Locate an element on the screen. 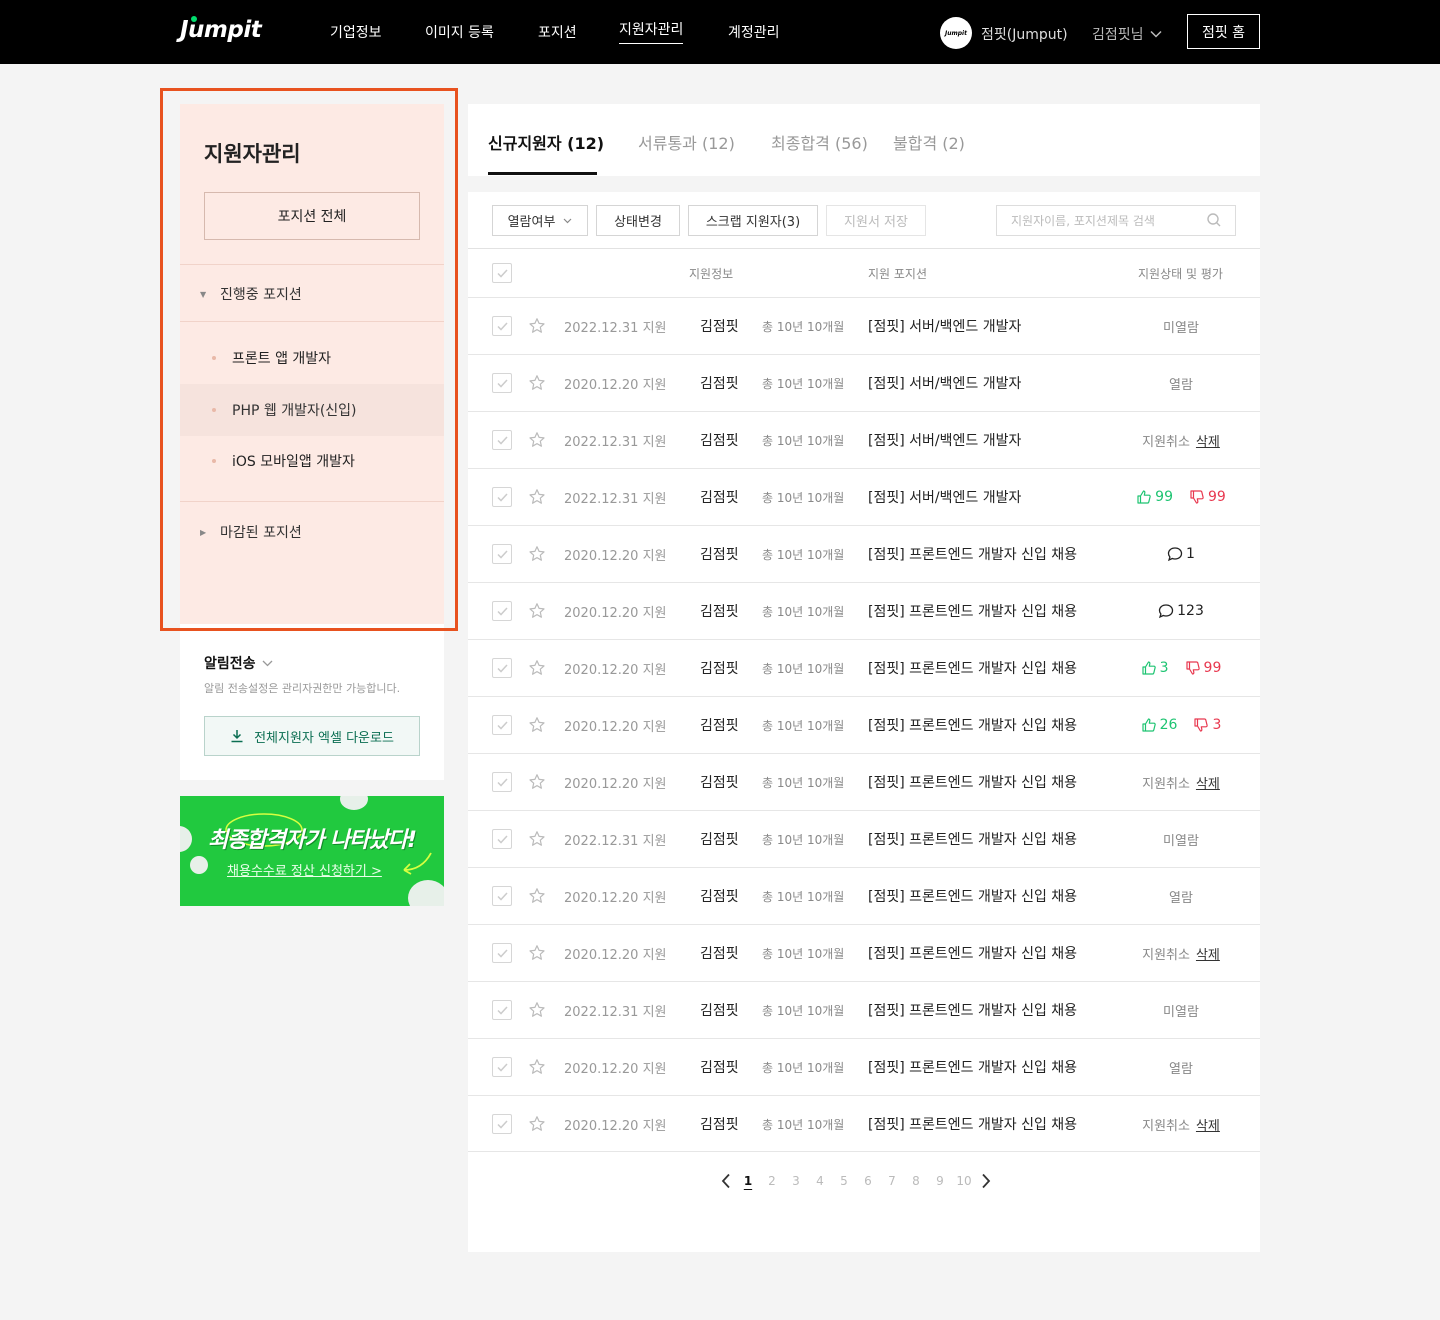 The height and width of the screenshot is (1320, 1440). banner-link: 채용수수료 정산 신청하기 > is located at coordinates (304, 869).